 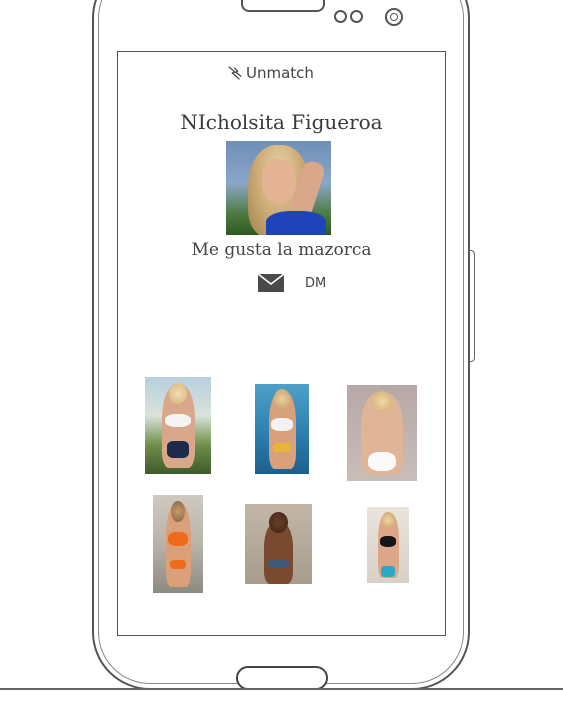 What do you see at coordinates (316, 283) in the screenshot?
I see `dm-label: DM` at bounding box center [316, 283].